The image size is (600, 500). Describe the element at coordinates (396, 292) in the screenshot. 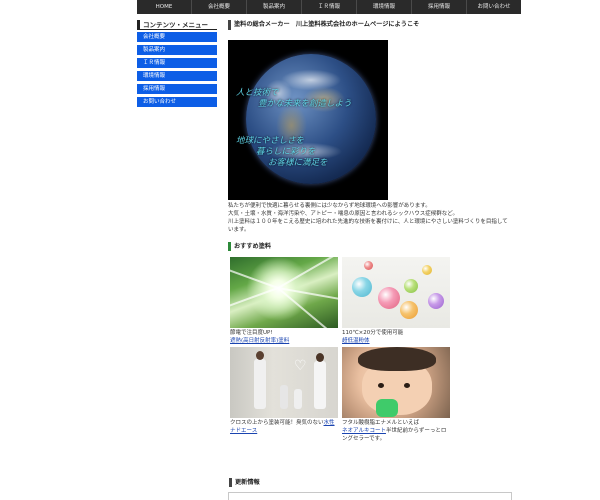

I see `colored-balls-image` at that location.